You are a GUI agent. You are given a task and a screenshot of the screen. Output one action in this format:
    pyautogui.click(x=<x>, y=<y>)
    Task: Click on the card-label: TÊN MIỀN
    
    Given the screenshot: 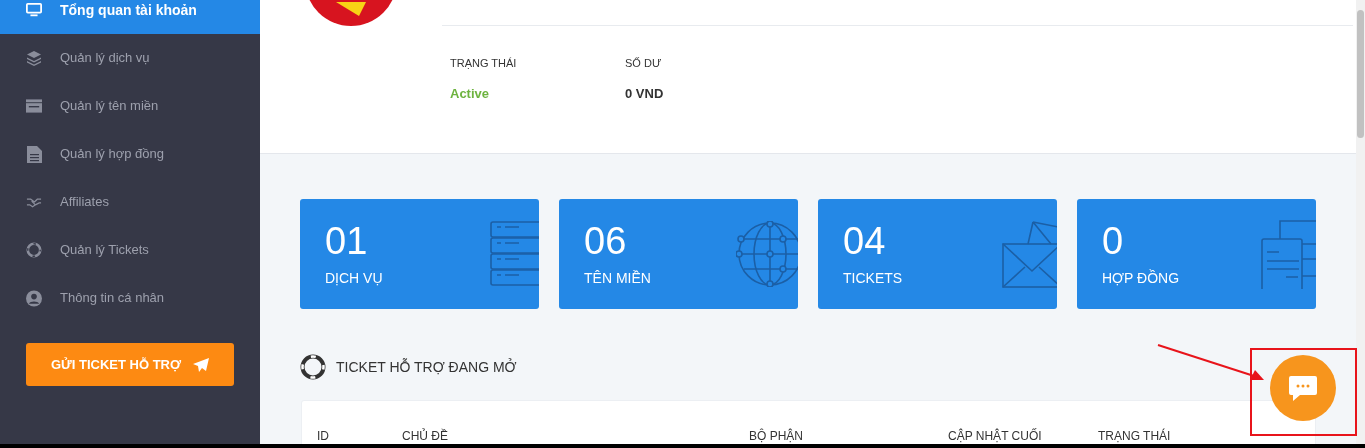 What is the action you would take?
    pyautogui.click(x=617, y=278)
    